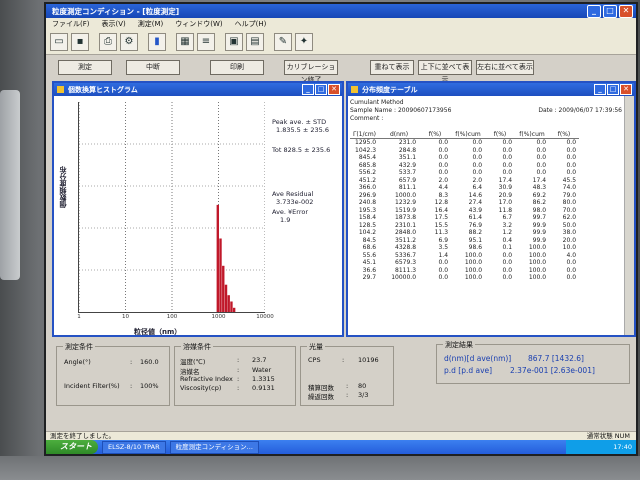 The width and height of the screenshot is (640, 480). I want to click on ri-value: 1.3315, so click(263, 379).